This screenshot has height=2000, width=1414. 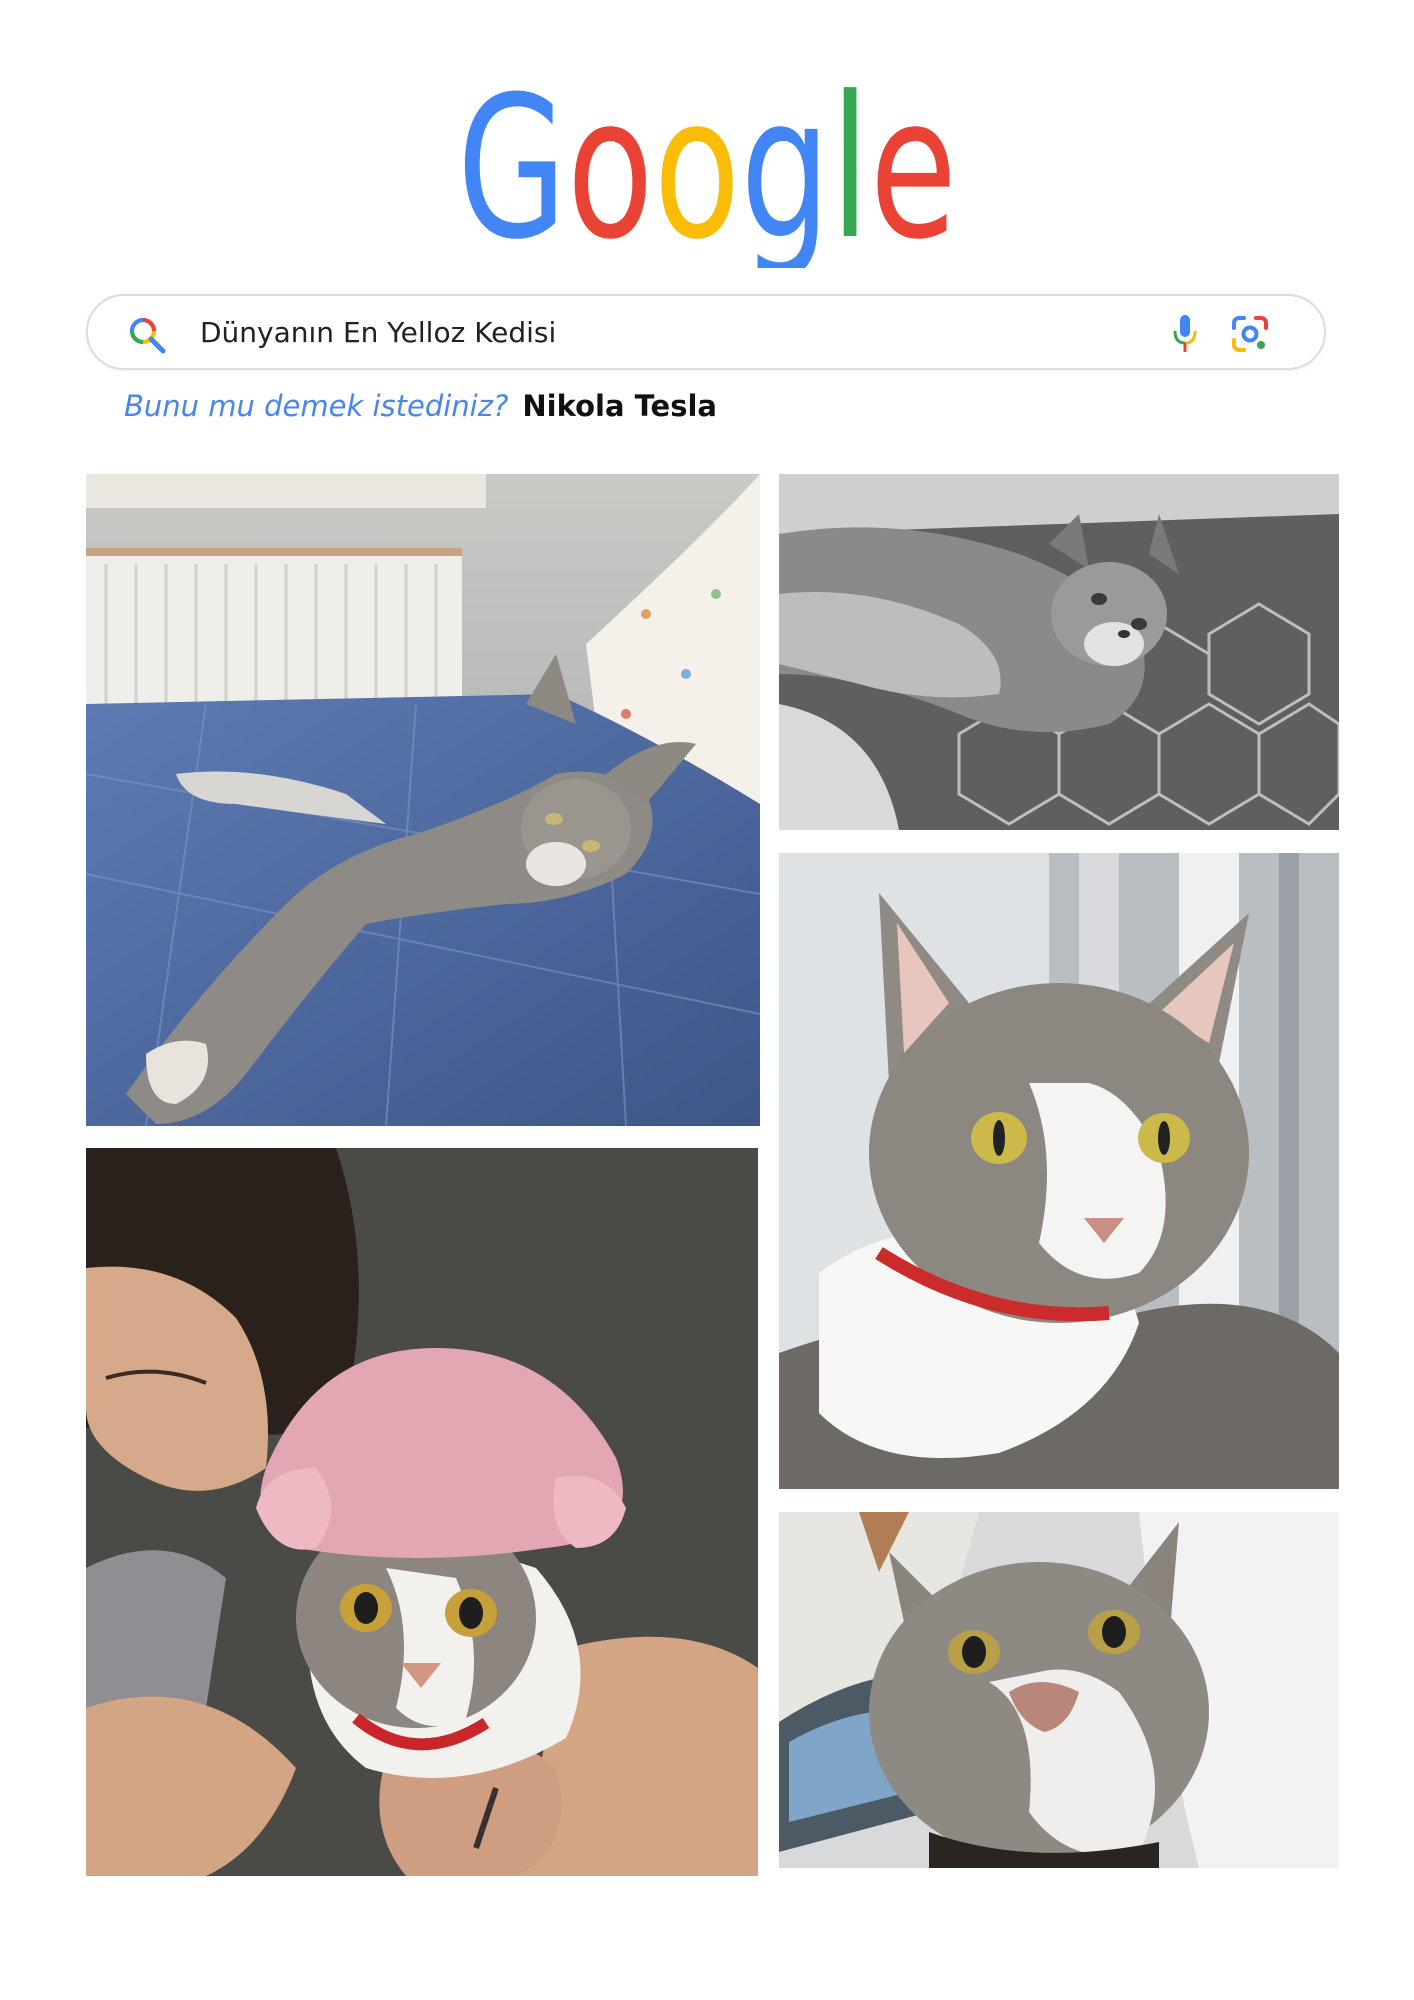 I want to click on search-icon, so click(x=147, y=335).